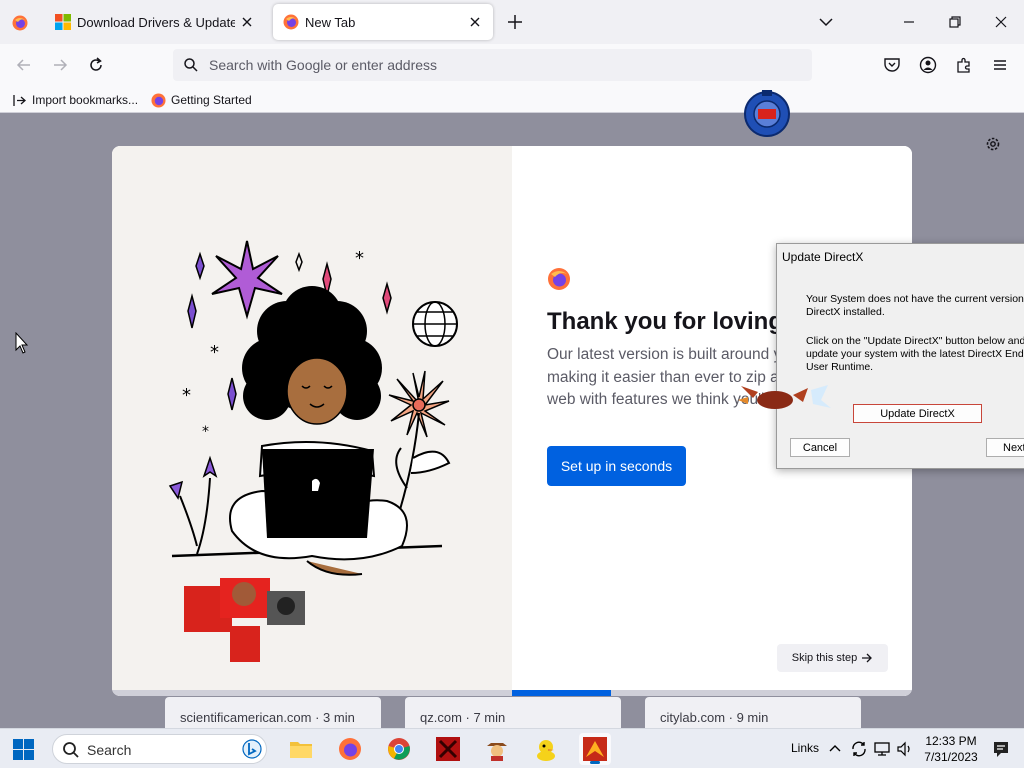 The height and width of the screenshot is (768, 1024). I want to click on navigation-toolbar, so click(512, 65).